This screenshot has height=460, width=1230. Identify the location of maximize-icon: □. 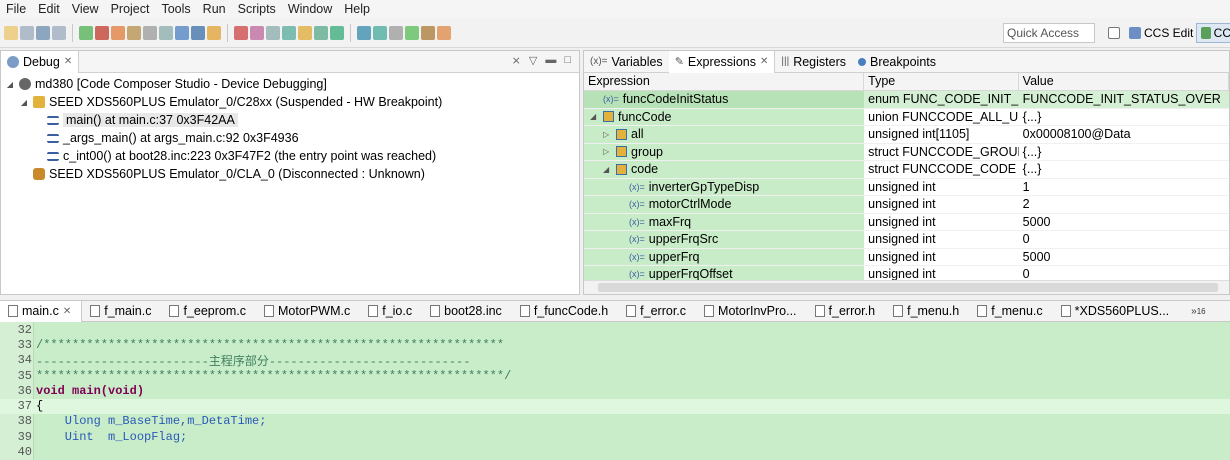
(567, 60).